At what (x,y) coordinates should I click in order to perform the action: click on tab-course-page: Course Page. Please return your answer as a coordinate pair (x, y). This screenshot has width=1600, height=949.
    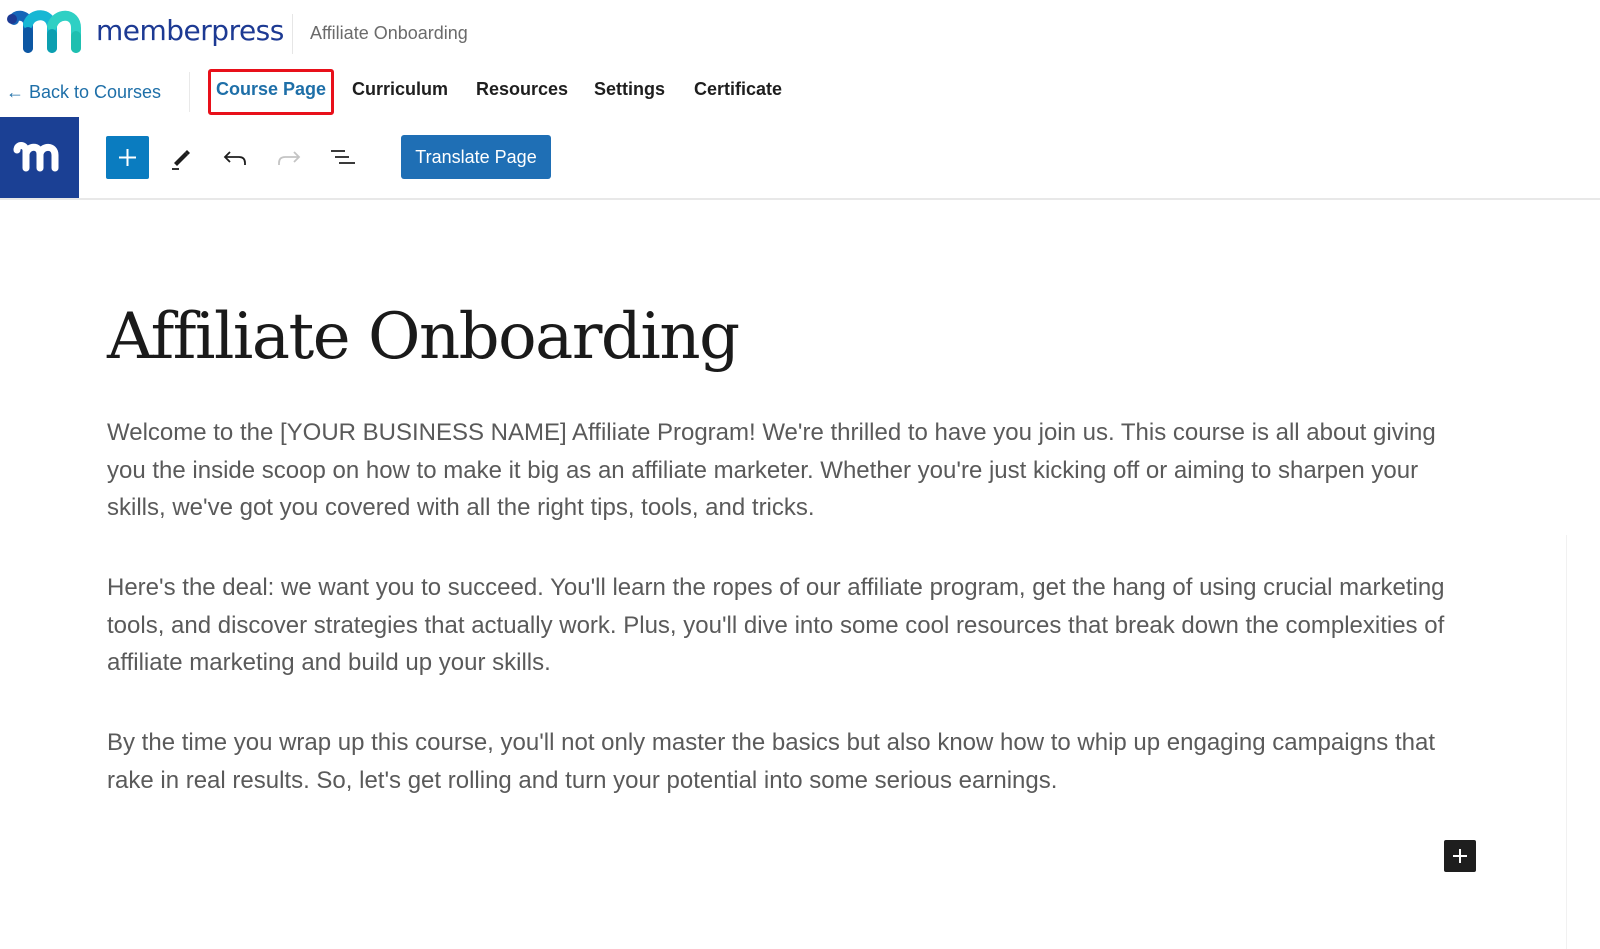
    Looking at the image, I should click on (271, 89).